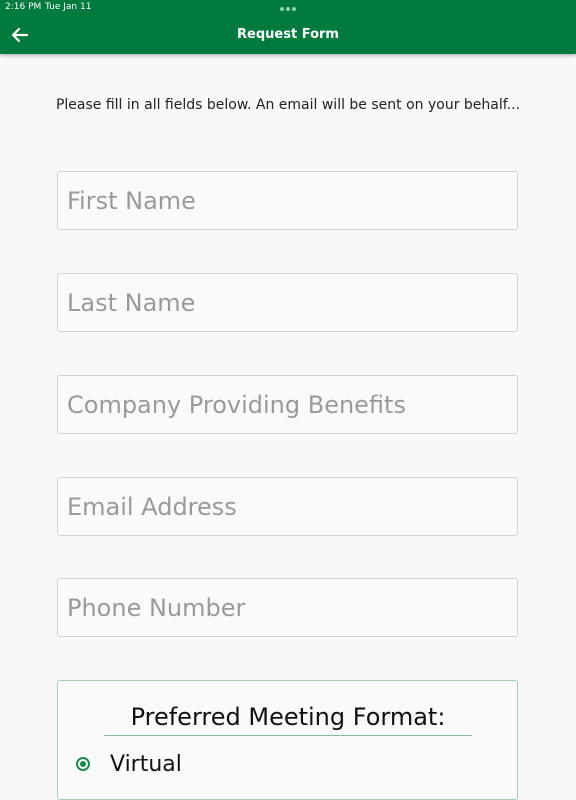 The height and width of the screenshot is (800, 576). I want to click on last-name-input, so click(287, 302).